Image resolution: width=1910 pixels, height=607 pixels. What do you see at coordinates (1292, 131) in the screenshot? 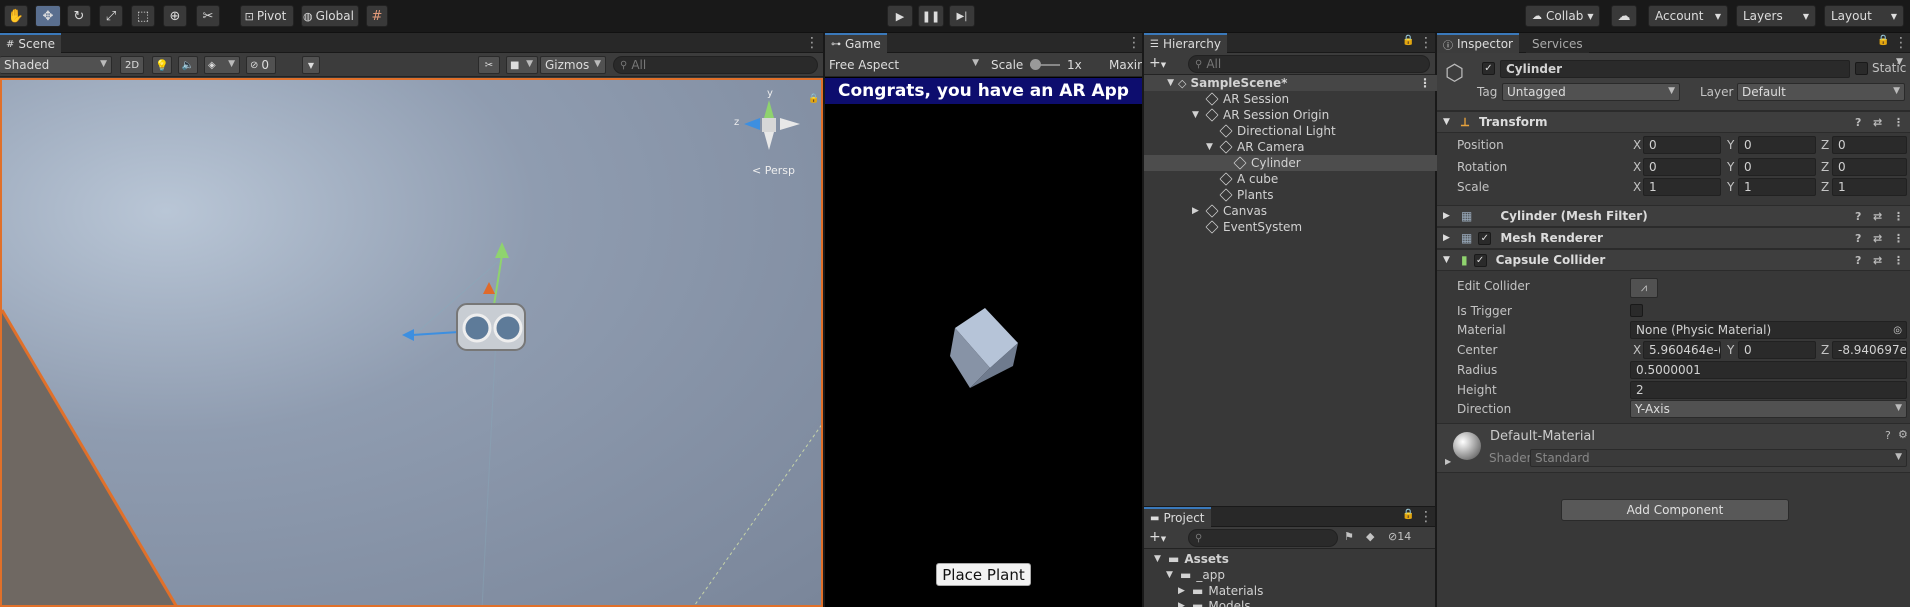
I see `hierarchy-item-directional-light: Directional Light` at bounding box center [1292, 131].